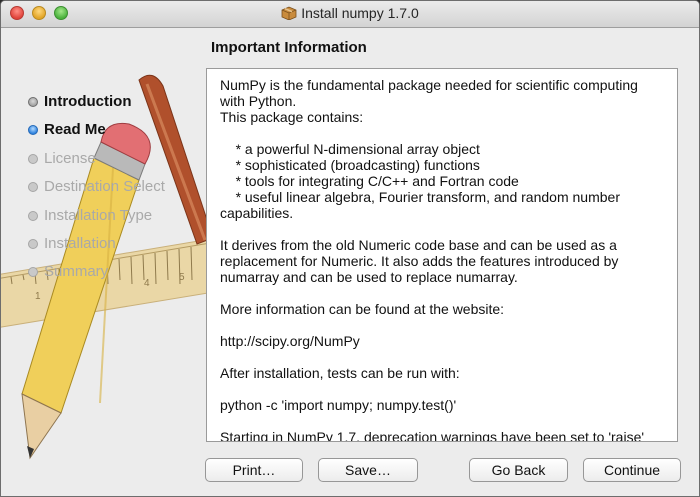  I want to click on step-label: Installation, so click(80, 243).